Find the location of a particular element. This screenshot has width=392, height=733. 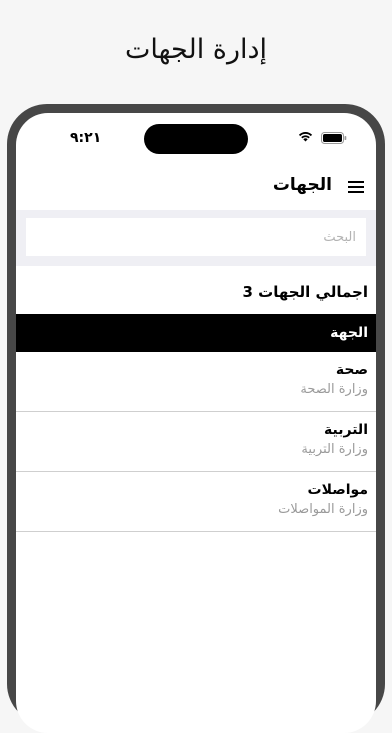

search-input is located at coordinates (196, 237).